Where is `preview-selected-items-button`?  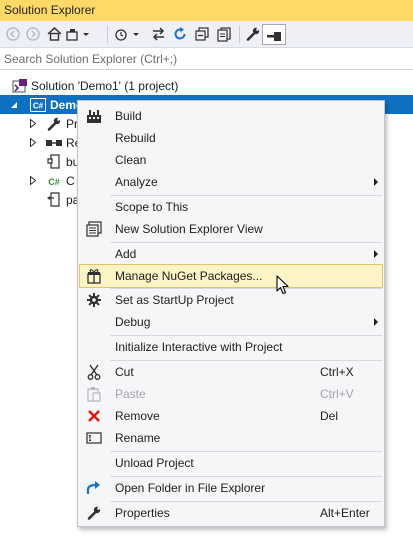
preview-selected-items-button is located at coordinates (274, 34).